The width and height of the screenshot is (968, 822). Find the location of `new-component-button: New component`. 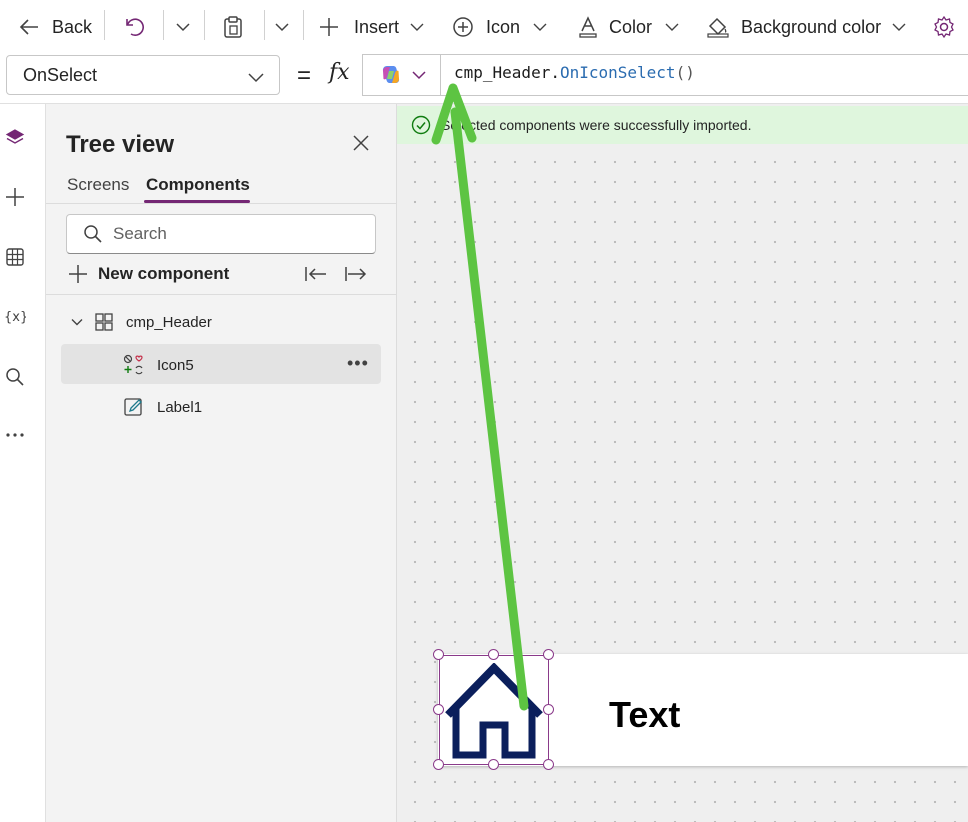

new-component-button: New component is located at coordinates (148, 274).